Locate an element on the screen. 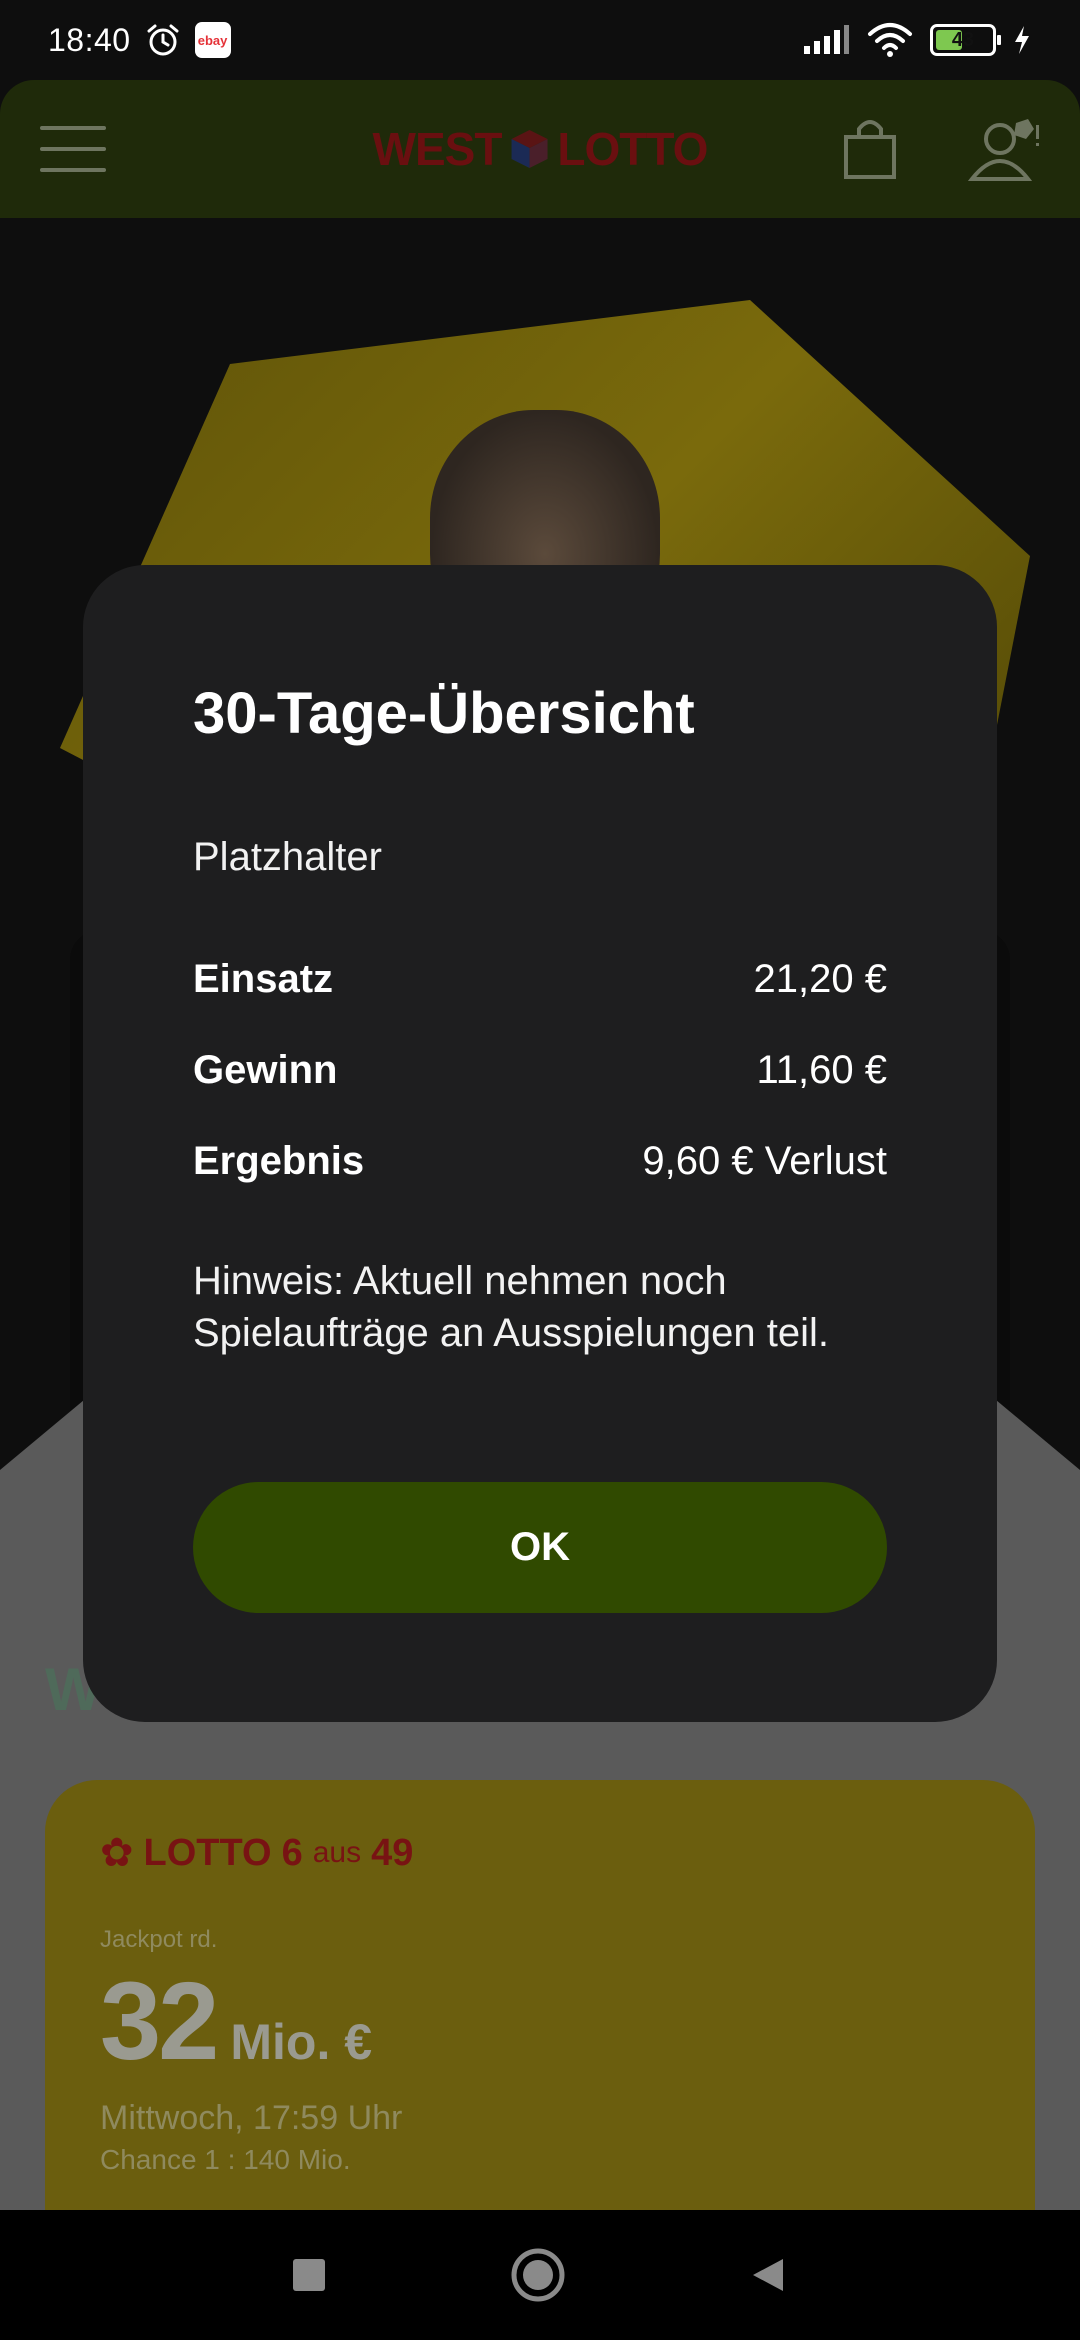  charging-icon is located at coordinates (1022, 40).